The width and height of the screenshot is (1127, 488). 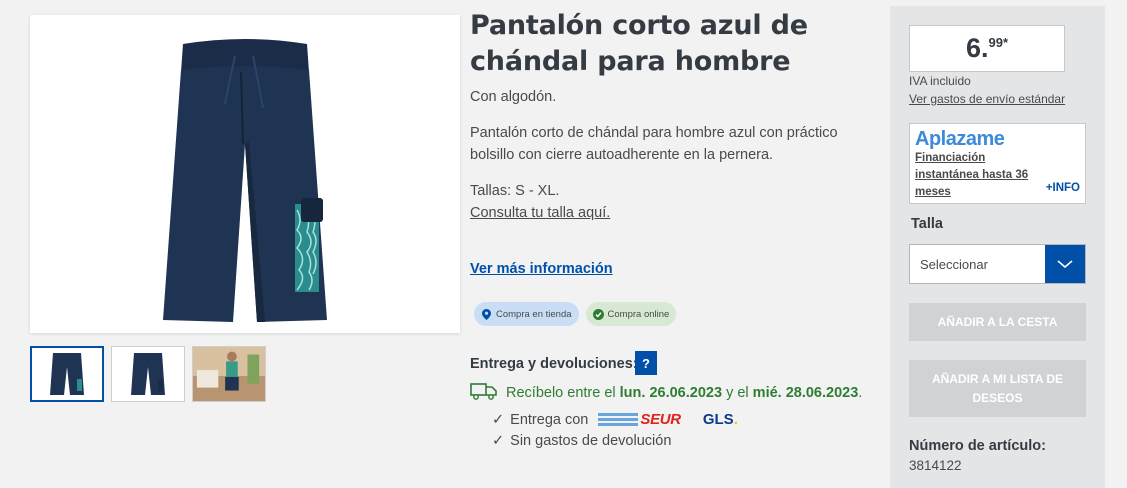 What do you see at coordinates (598, 314) in the screenshot?
I see `check-circle-icon` at bounding box center [598, 314].